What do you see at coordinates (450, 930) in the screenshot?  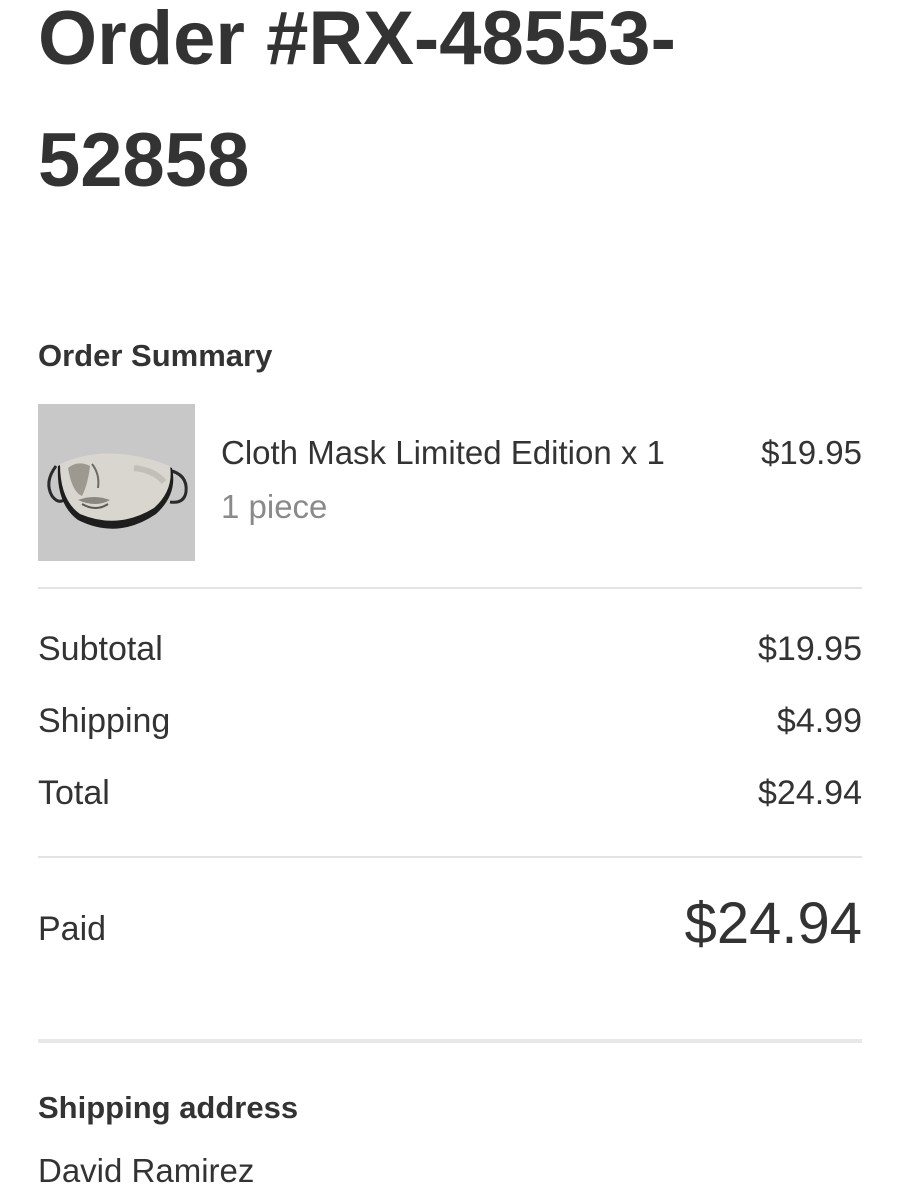 I see `paid-row: Paid $24.94` at bounding box center [450, 930].